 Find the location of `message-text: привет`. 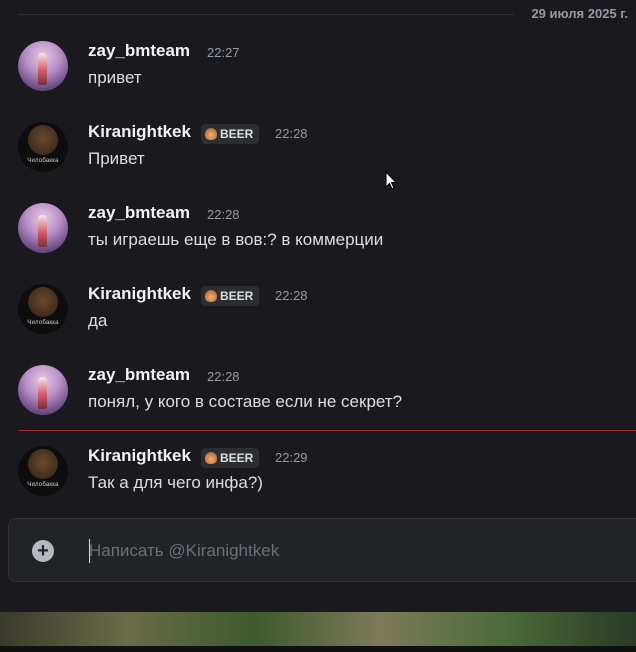

message-text: привет is located at coordinates (115, 77).